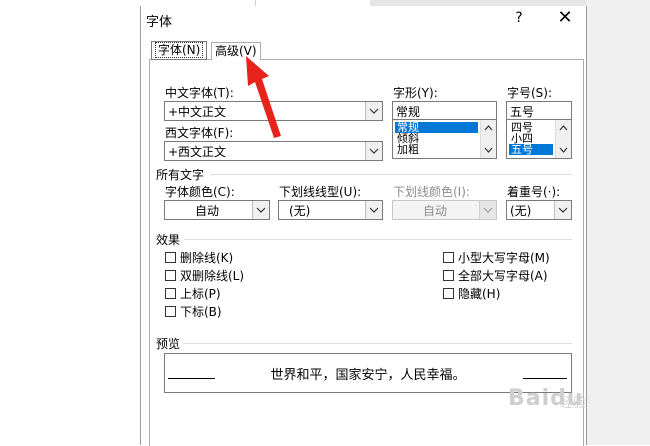 Image resolution: width=650 pixels, height=446 pixels. Describe the element at coordinates (180, 175) in the screenshot. I see `all-text-section-label: 所有文字` at that location.